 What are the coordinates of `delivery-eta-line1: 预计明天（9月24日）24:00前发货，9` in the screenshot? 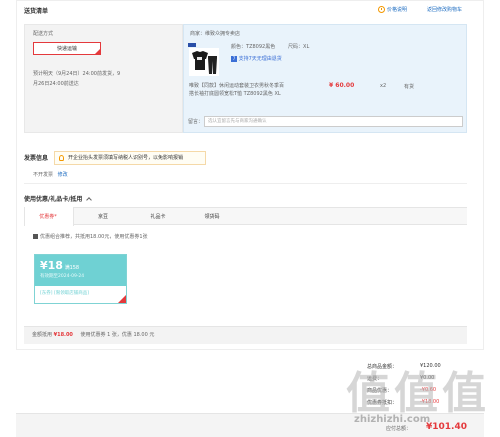 It's located at (77, 74).